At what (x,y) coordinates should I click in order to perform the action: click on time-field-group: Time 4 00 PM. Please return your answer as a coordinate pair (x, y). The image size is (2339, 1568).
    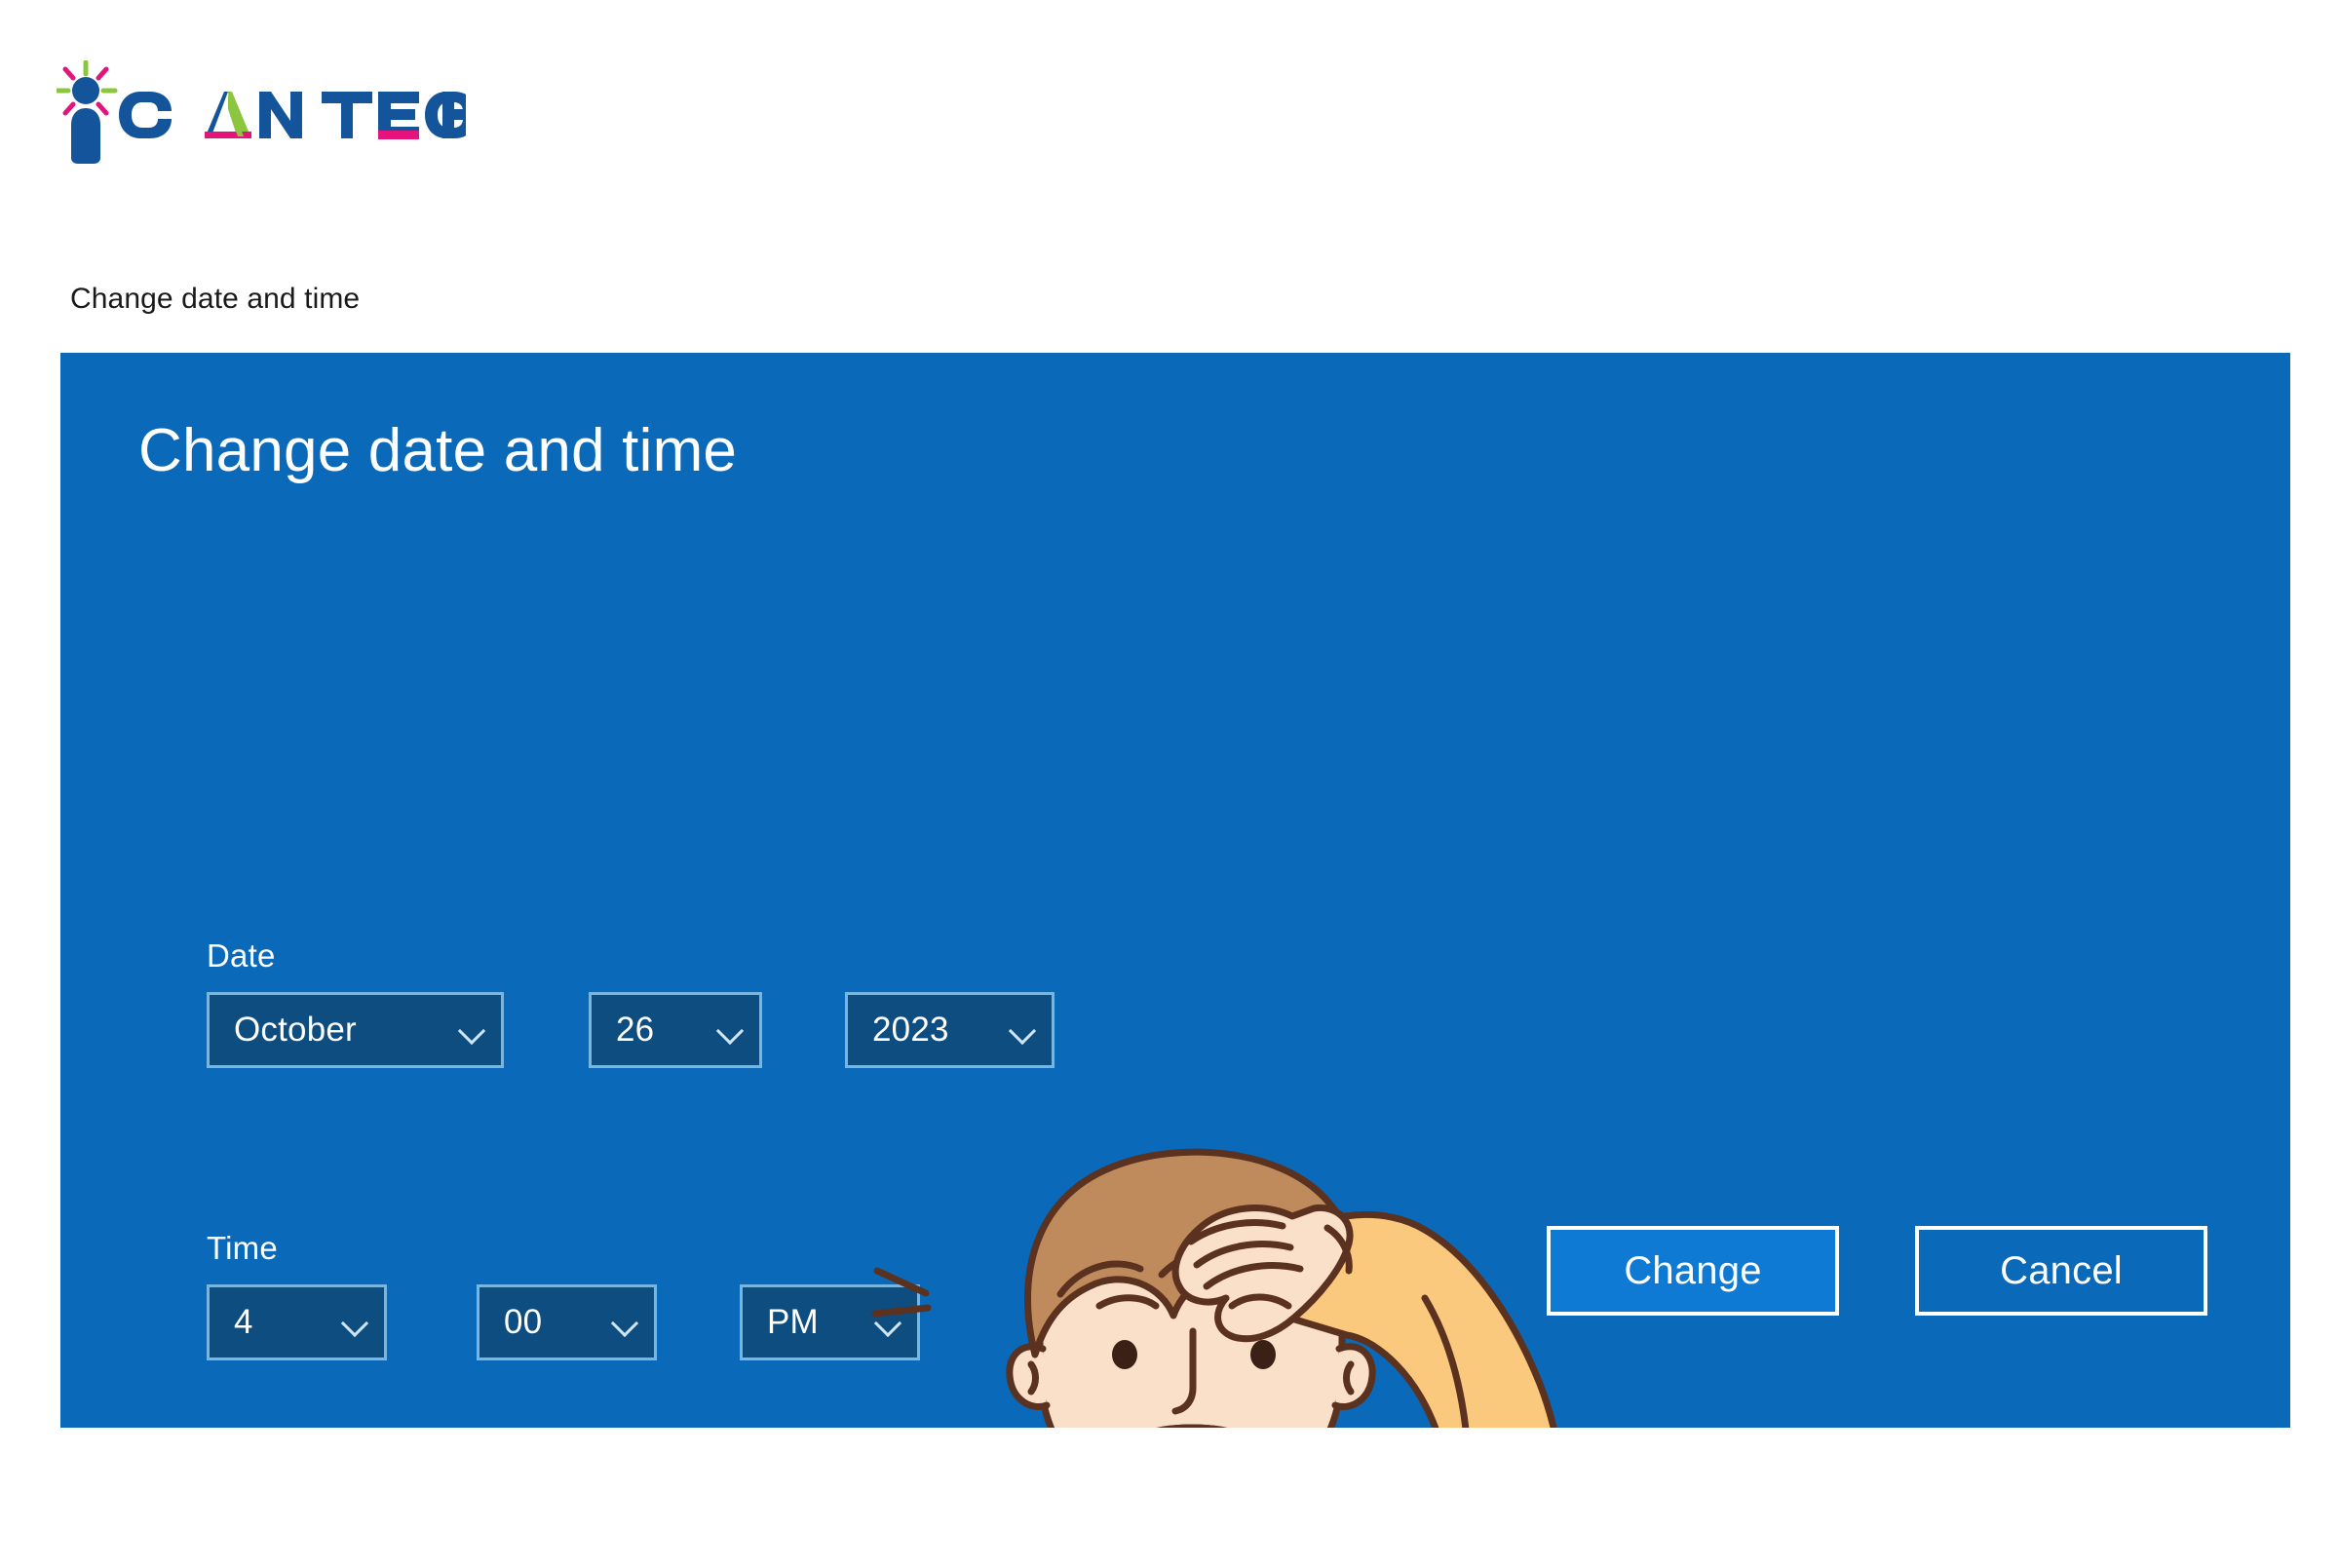
    Looking at the image, I should click on (563, 1295).